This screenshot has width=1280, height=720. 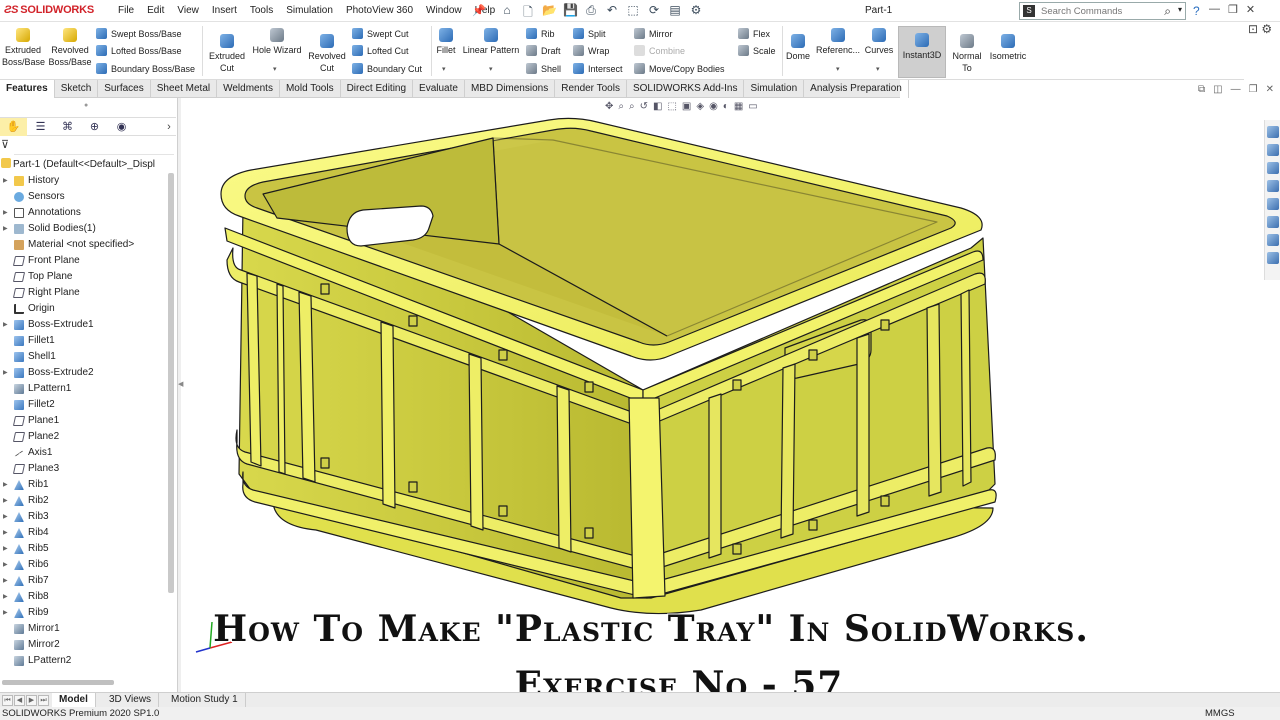 I want to click on menu-view: View, so click(x=188, y=10).